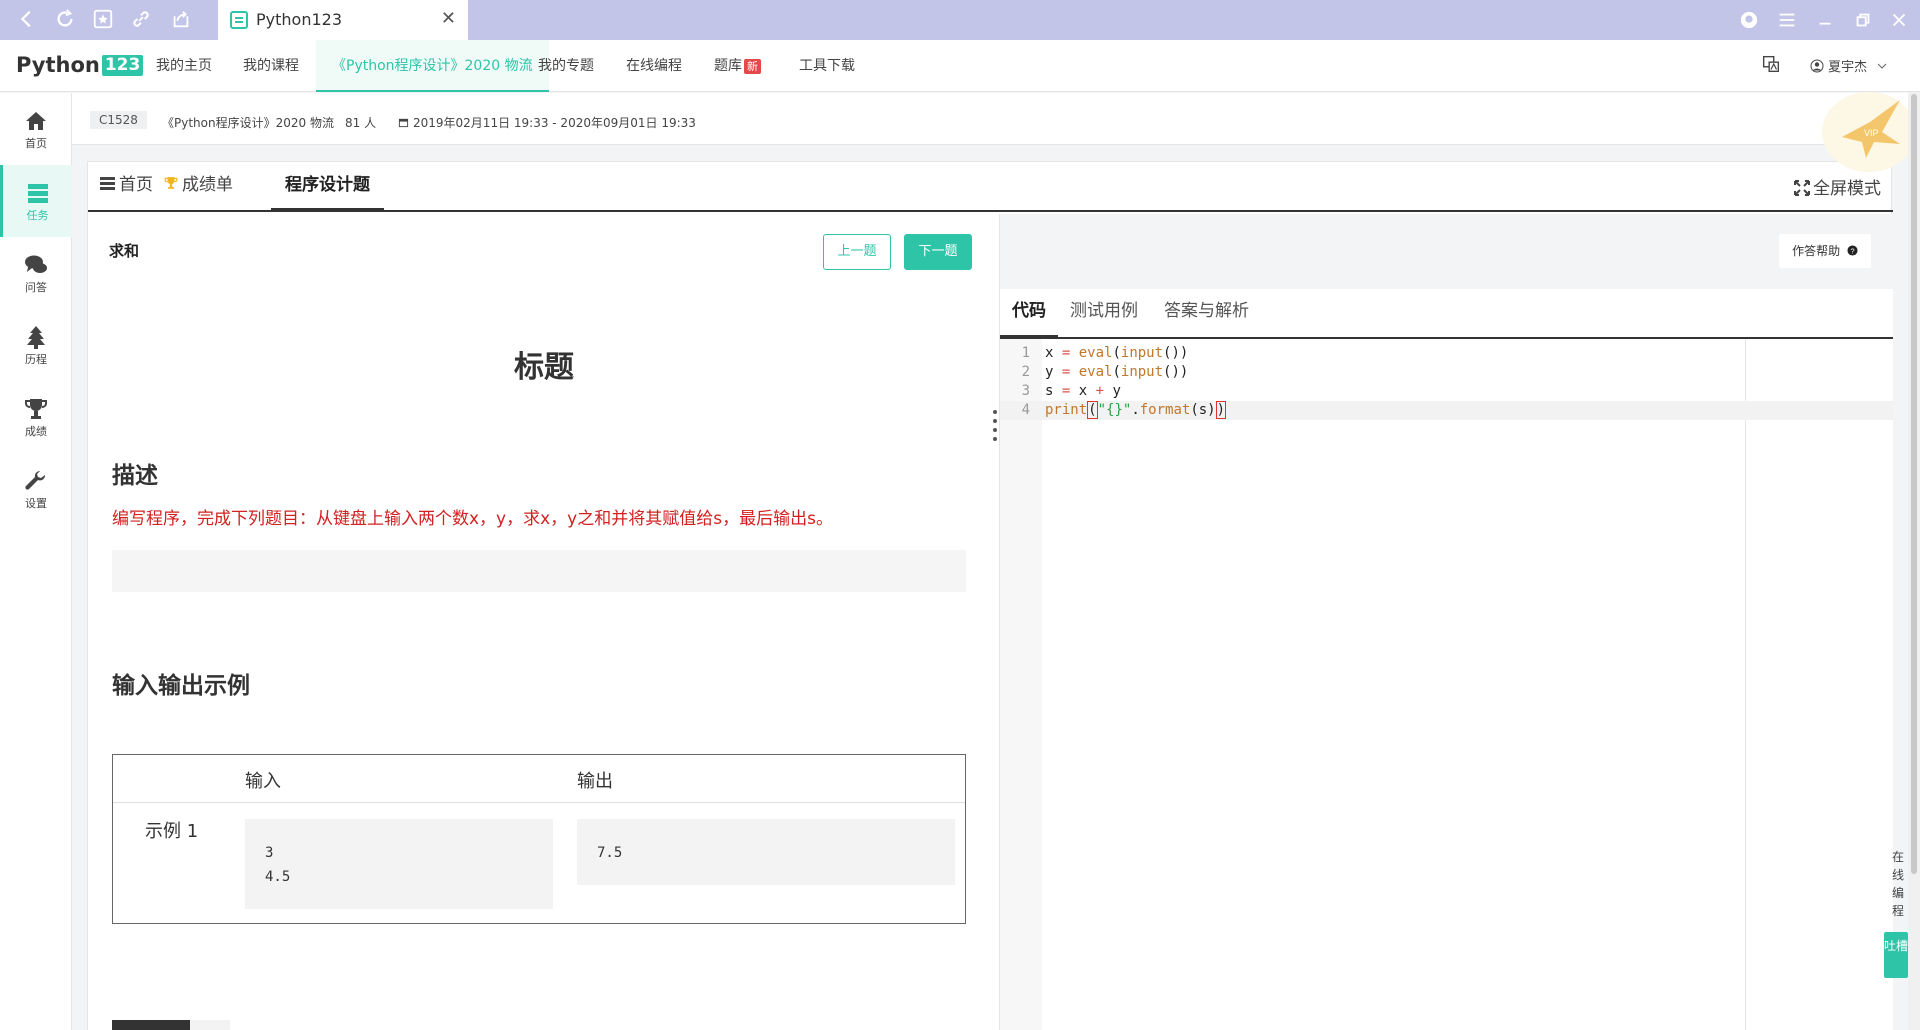 The width and height of the screenshot is (1920, 1030). What do you see at coordinates (995, 428) in the screenshot?
I see `pane-resize-handle` at bounding box center [995, 428].